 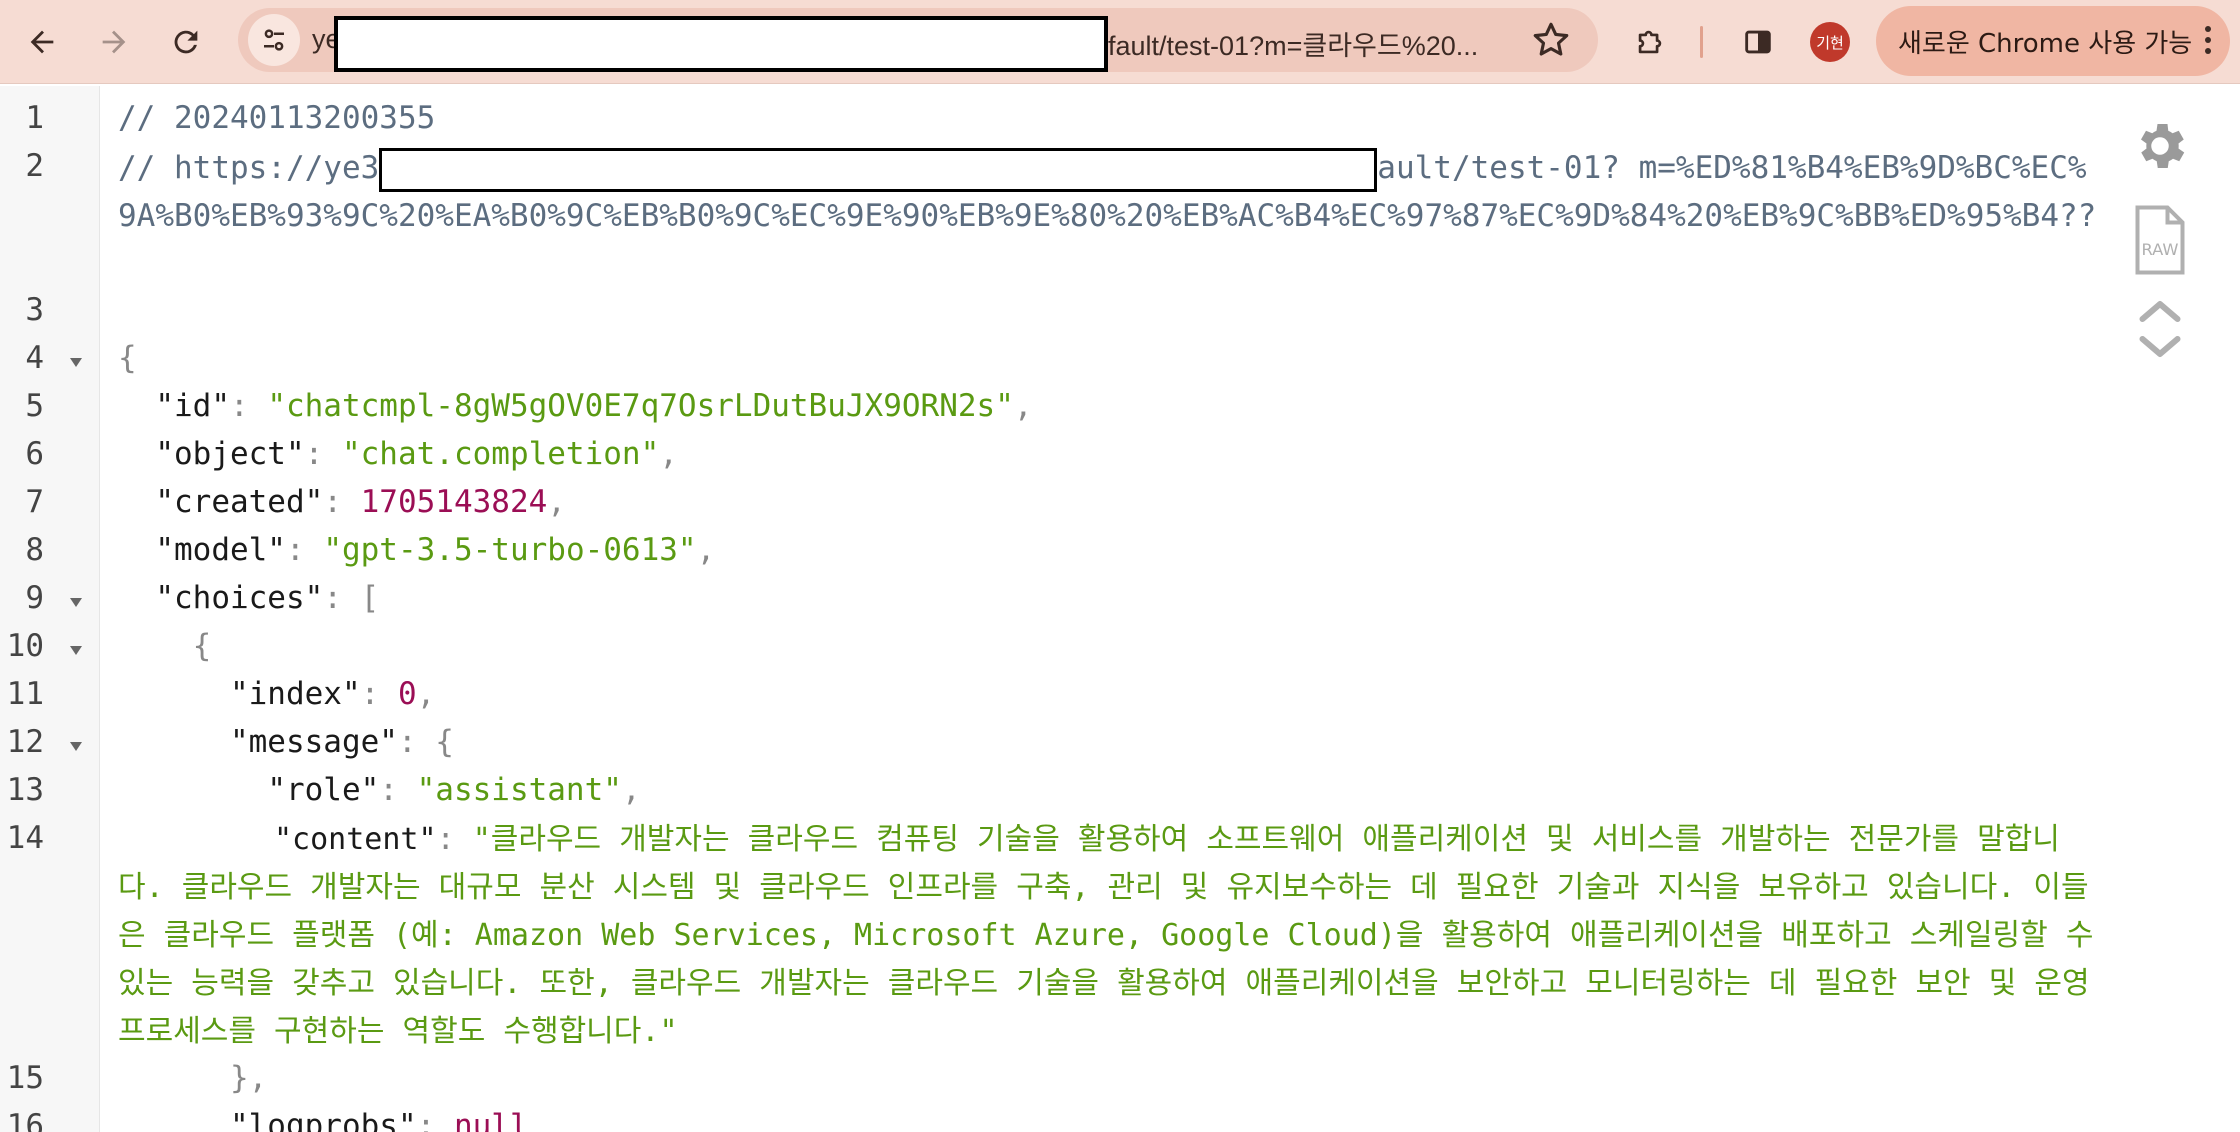 I want to click on forward-button, so click(x=114, y=42).